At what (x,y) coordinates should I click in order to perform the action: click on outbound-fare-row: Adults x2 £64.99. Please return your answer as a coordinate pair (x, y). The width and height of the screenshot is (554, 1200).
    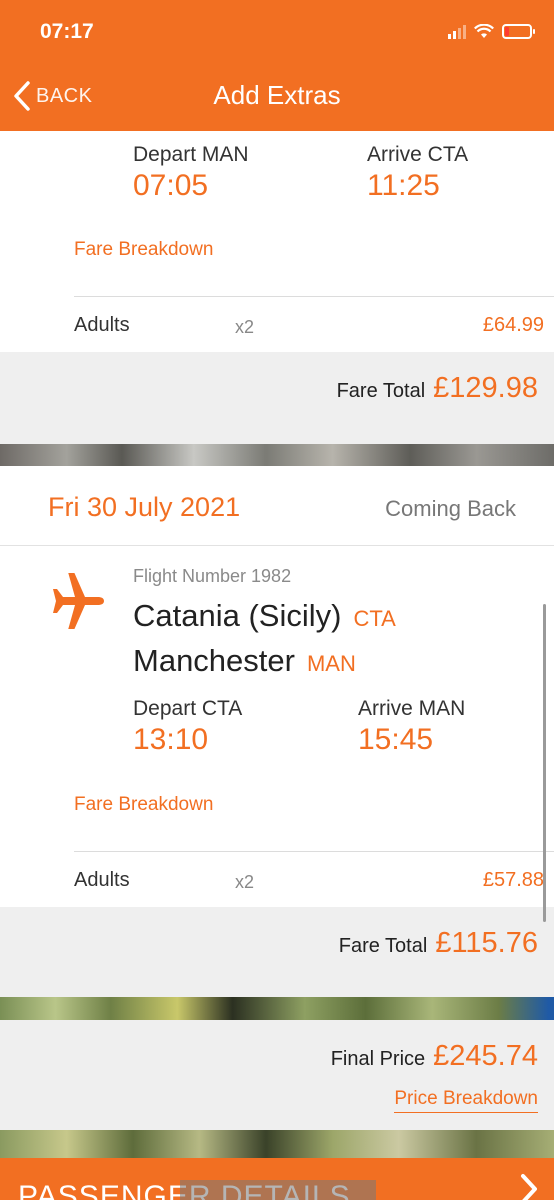
    Looking at the image, I should click on (309, 329).